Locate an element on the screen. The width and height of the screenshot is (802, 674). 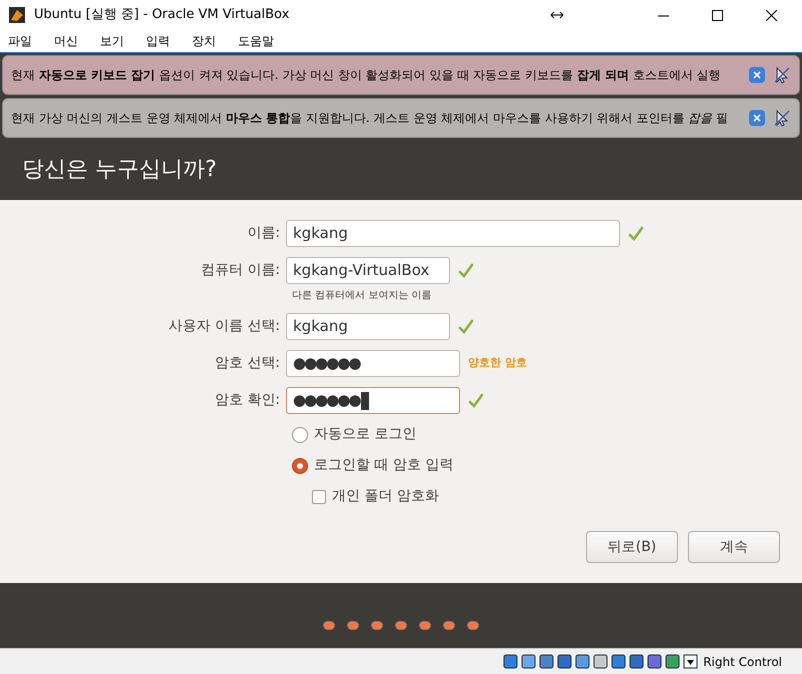
menu-item: 입력 is located at coordinates (158, 41).